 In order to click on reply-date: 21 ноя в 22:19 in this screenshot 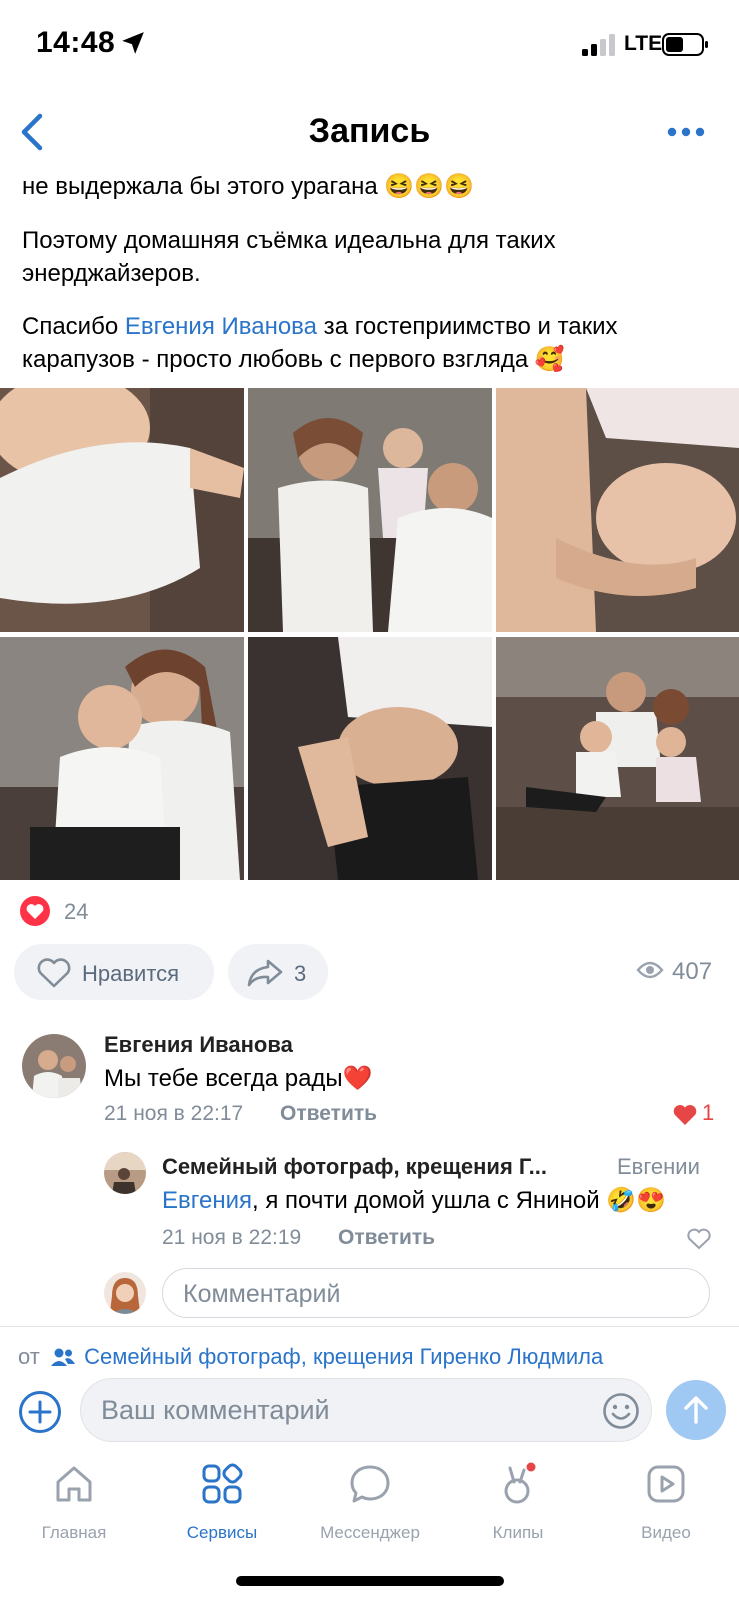, I will do `click(232, 1237)`.